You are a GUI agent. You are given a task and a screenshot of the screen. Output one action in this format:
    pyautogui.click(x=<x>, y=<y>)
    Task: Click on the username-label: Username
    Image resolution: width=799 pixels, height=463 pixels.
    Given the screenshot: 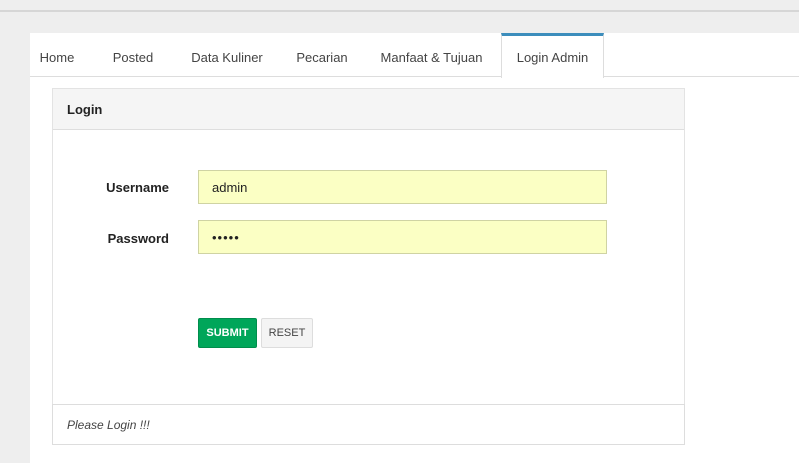 What is the action you would take?
    pyautogui.click(x=137, y=187)
    